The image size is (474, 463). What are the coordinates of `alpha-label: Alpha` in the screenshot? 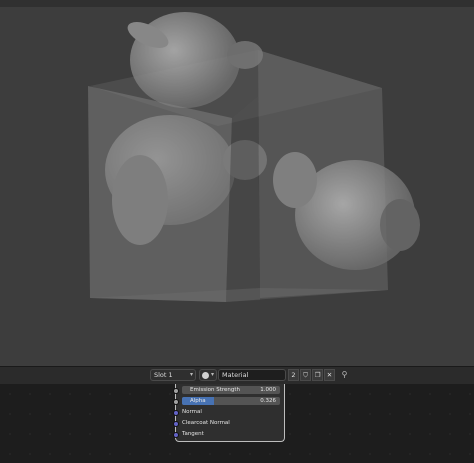 It's located at (198, 401).